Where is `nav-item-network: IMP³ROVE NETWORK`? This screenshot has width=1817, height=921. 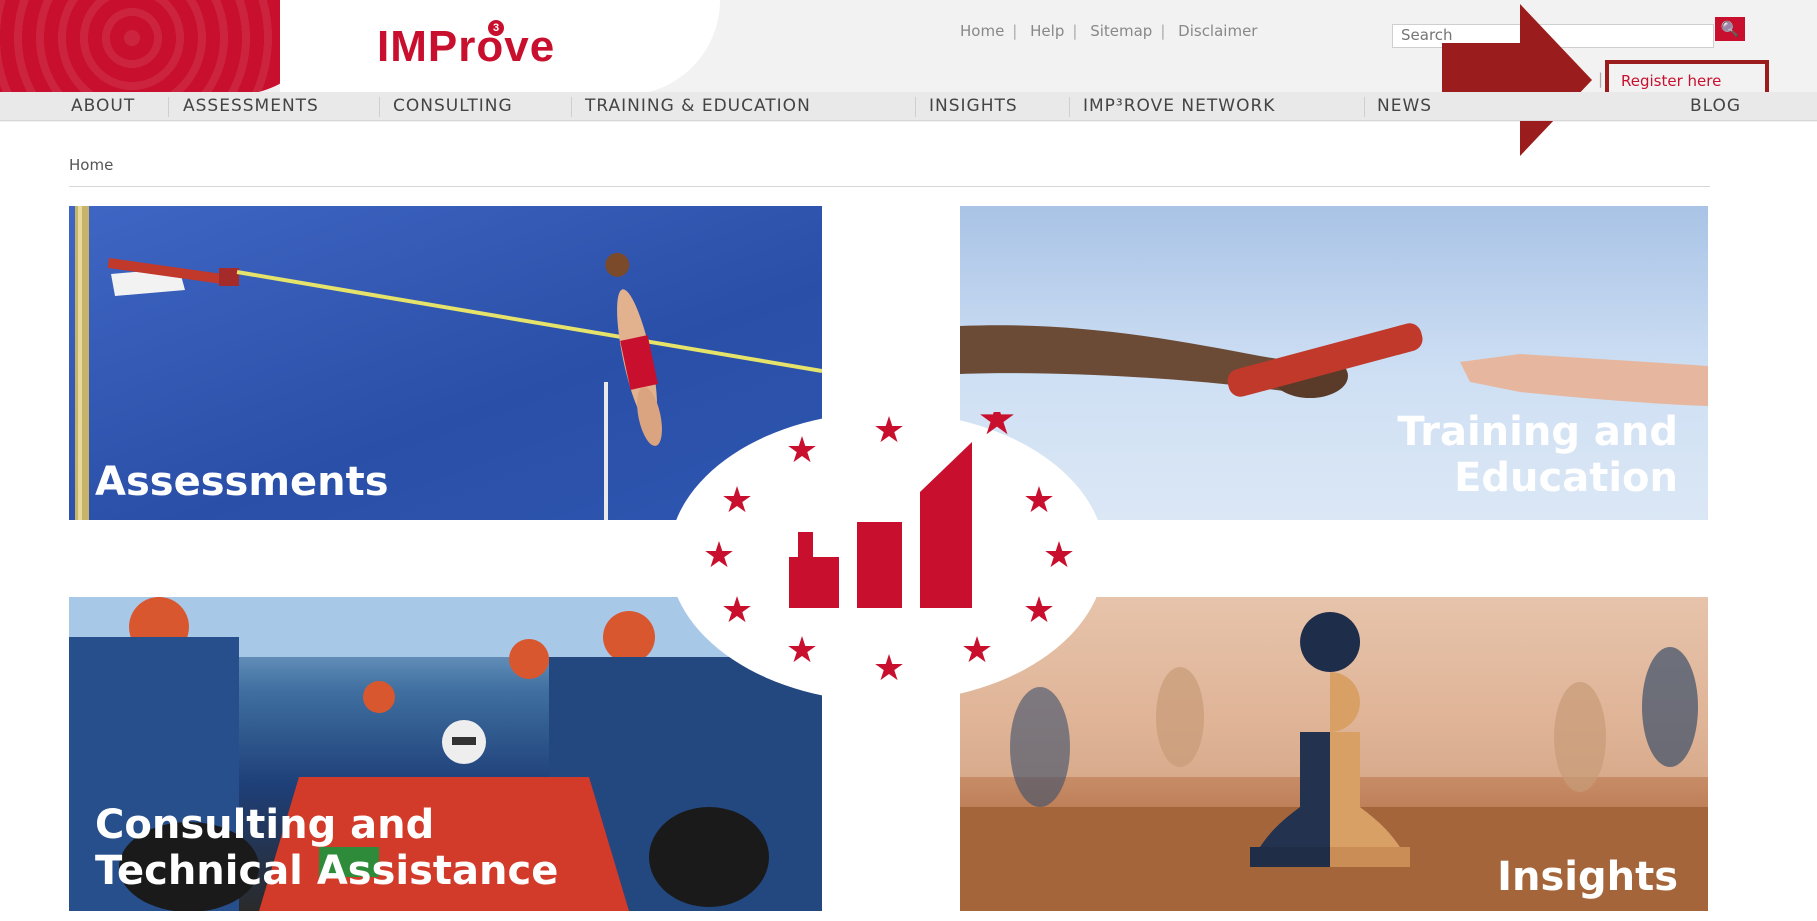
nav-item-network: IMP³ROVE NETWORK is located at coordinates (1179, 106).